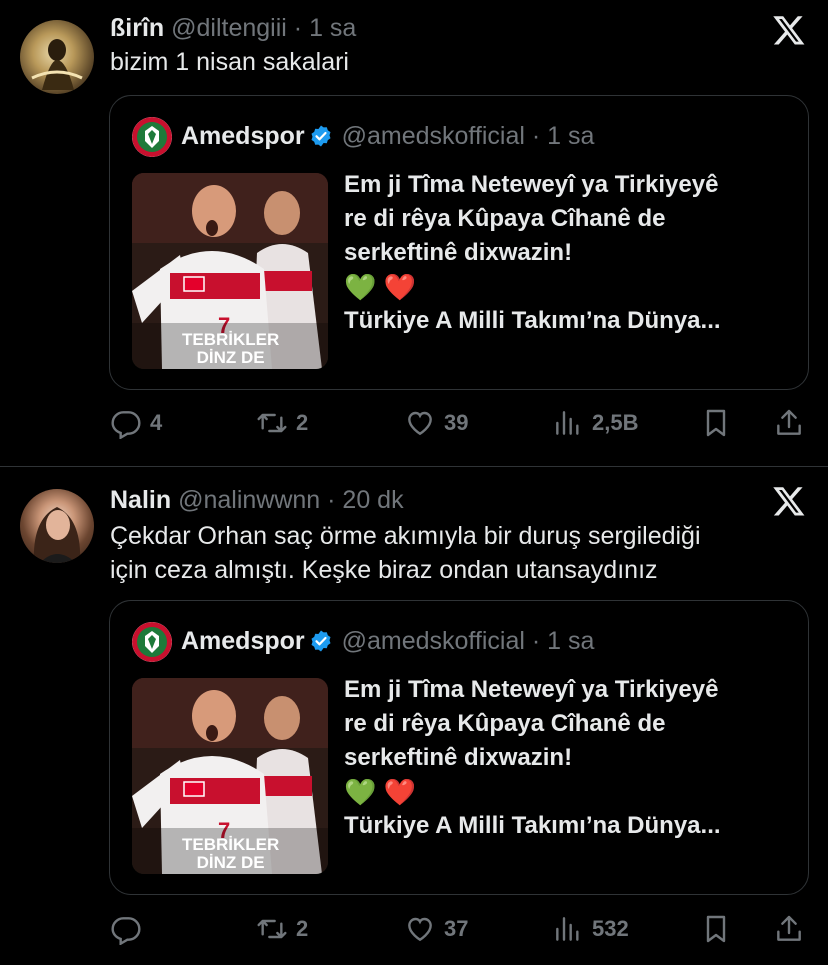  Describe the element at coordinates (156, 422) in the screenshot. I see `reply-count: 4` at that location.